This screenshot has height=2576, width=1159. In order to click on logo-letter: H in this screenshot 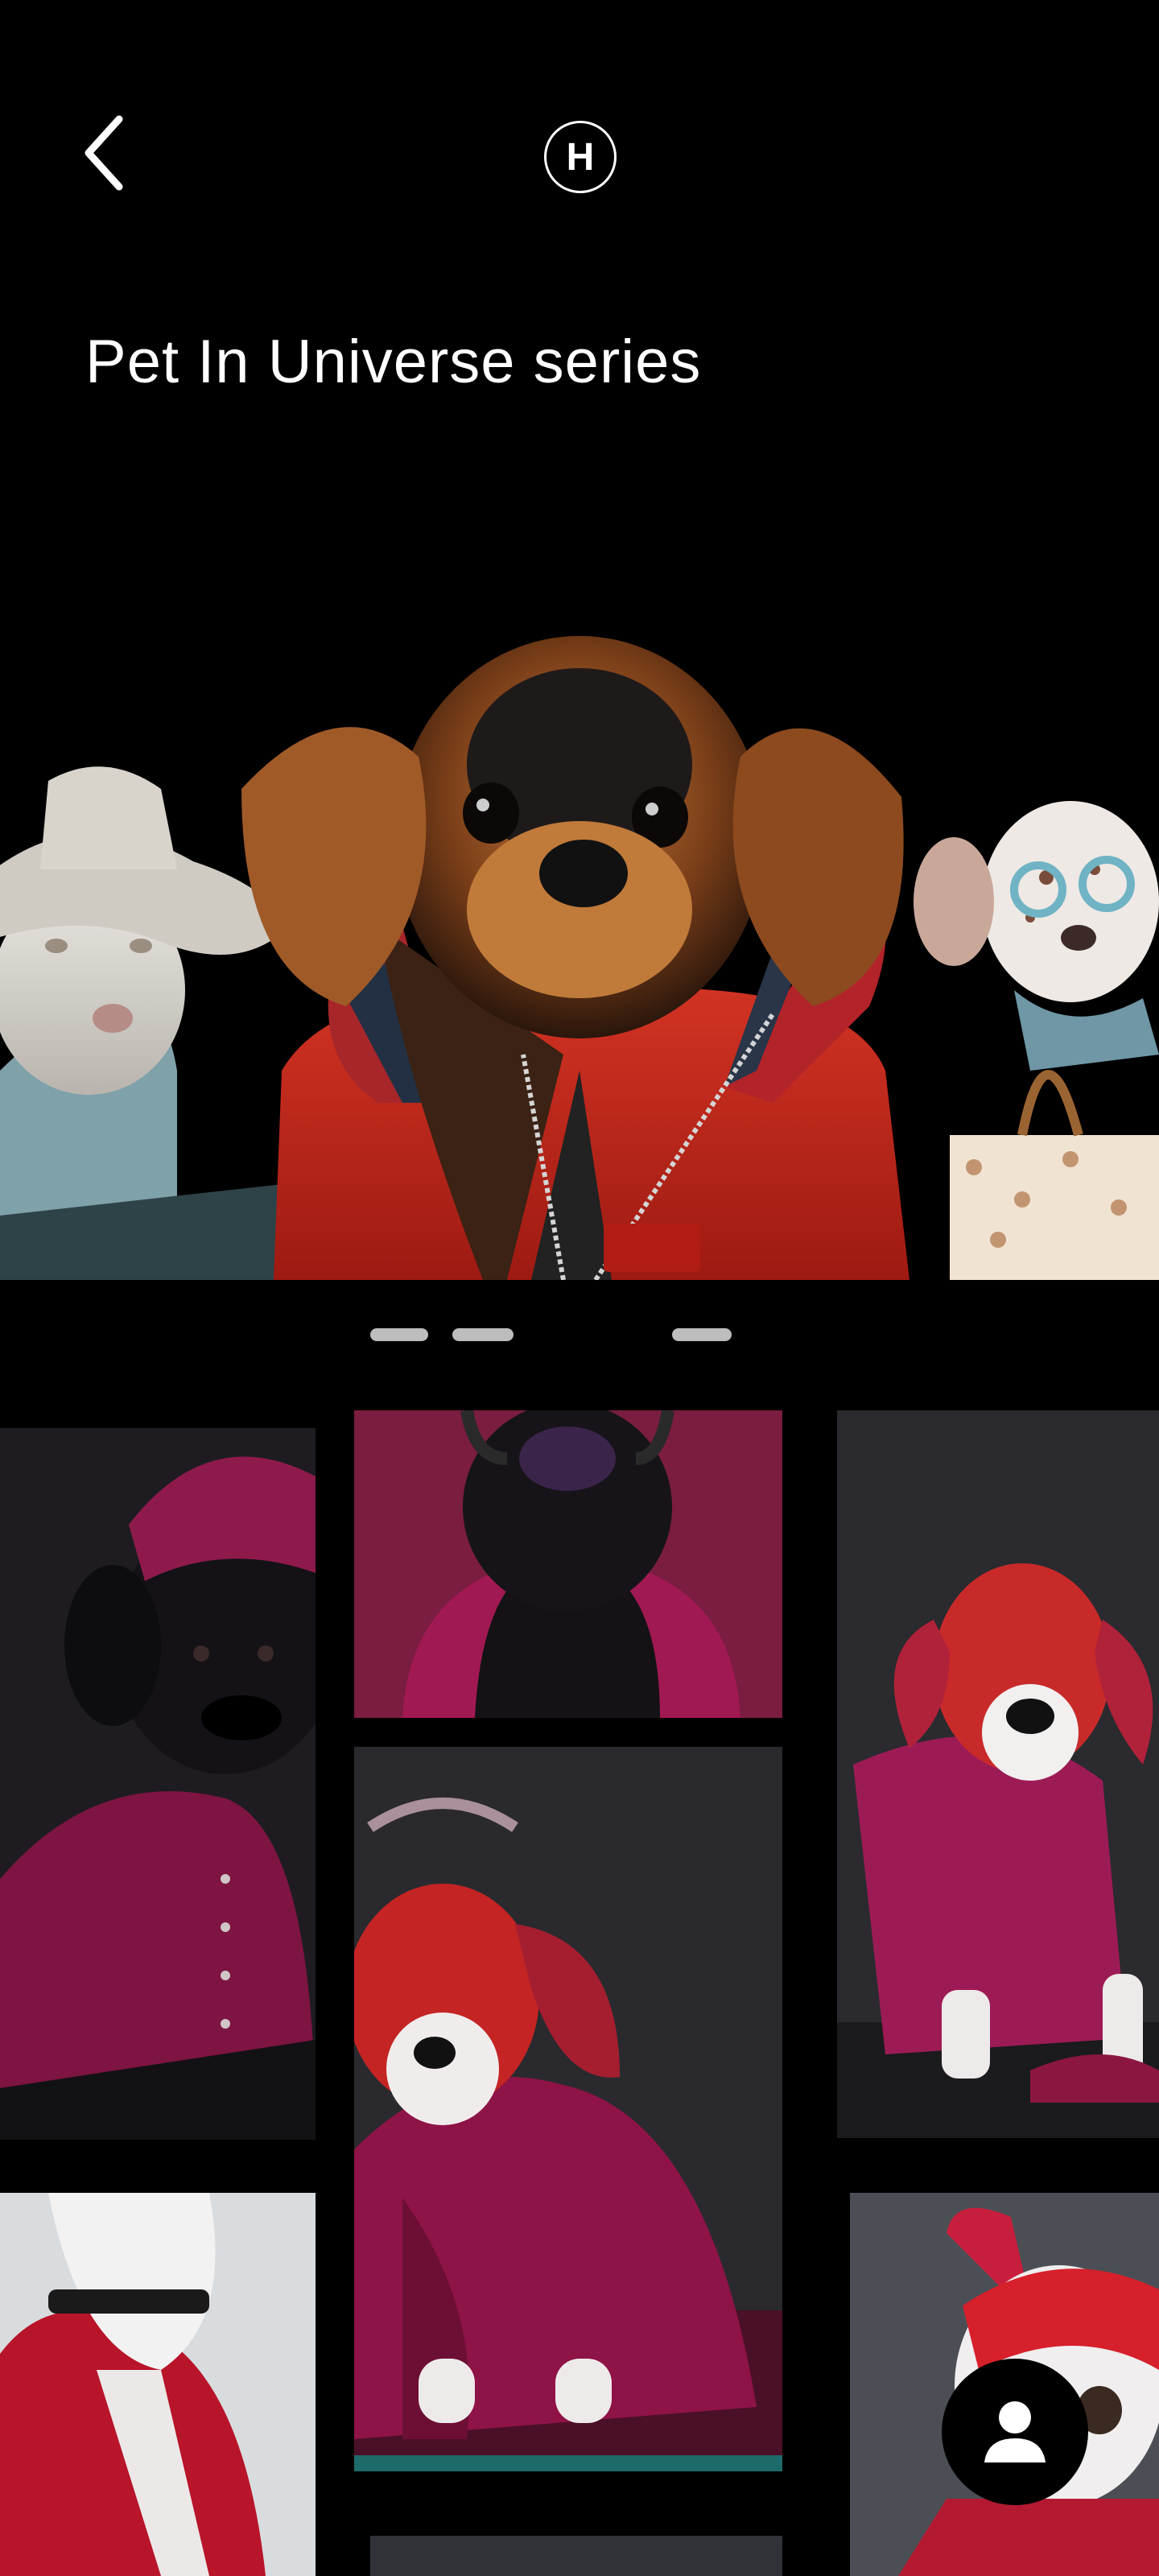, I will do `click(580, 157)`.